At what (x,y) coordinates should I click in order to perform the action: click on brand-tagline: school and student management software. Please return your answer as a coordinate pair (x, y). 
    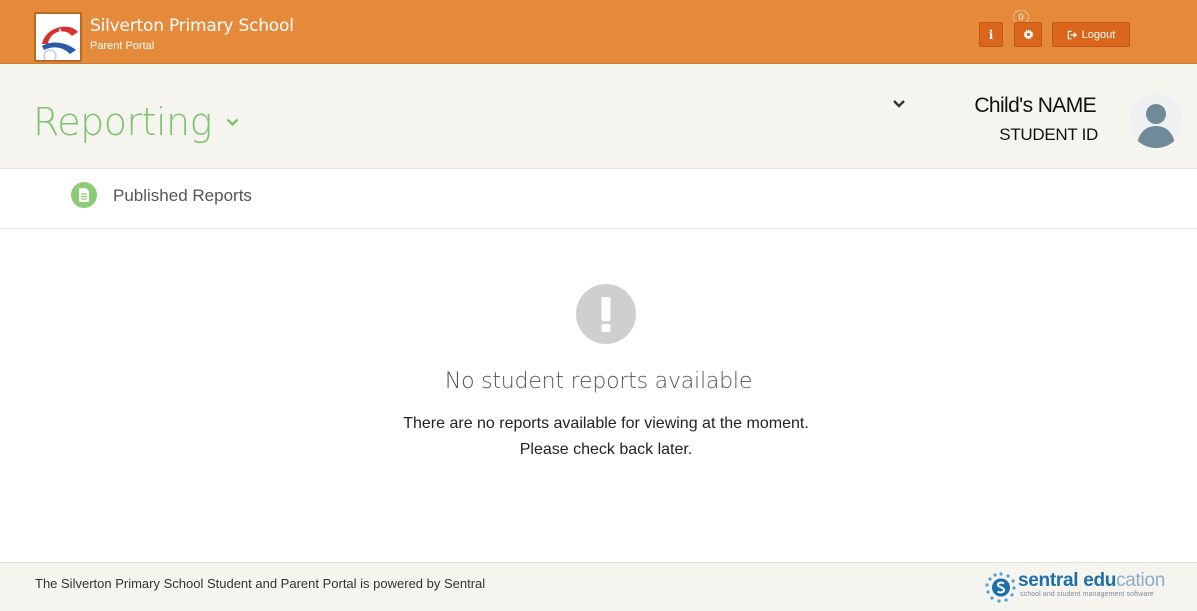
    Looking at the image, I should click on (1087, 594).